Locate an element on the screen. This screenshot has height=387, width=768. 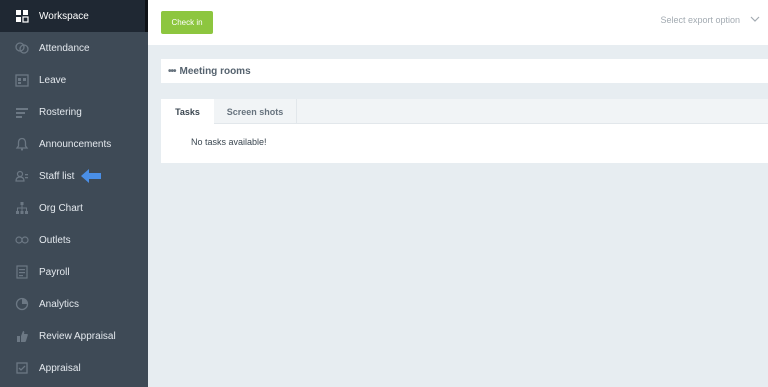
sidebar-item-analytics: Analytics is located at coordinates (74, 304).